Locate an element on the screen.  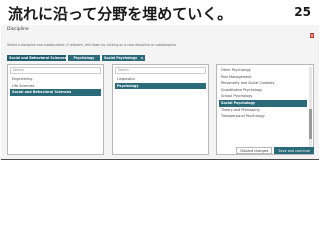
discipline-search-input: Search is located at coordinates (55, 70).